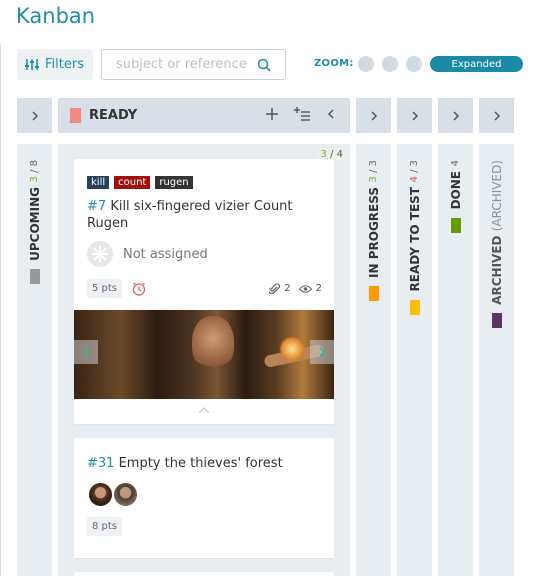 The image size is (537, 576). What do you see at coordinates (496, 320) in the screenshot?
I see `archived-color-swatch` at bounding box center [496, 320].